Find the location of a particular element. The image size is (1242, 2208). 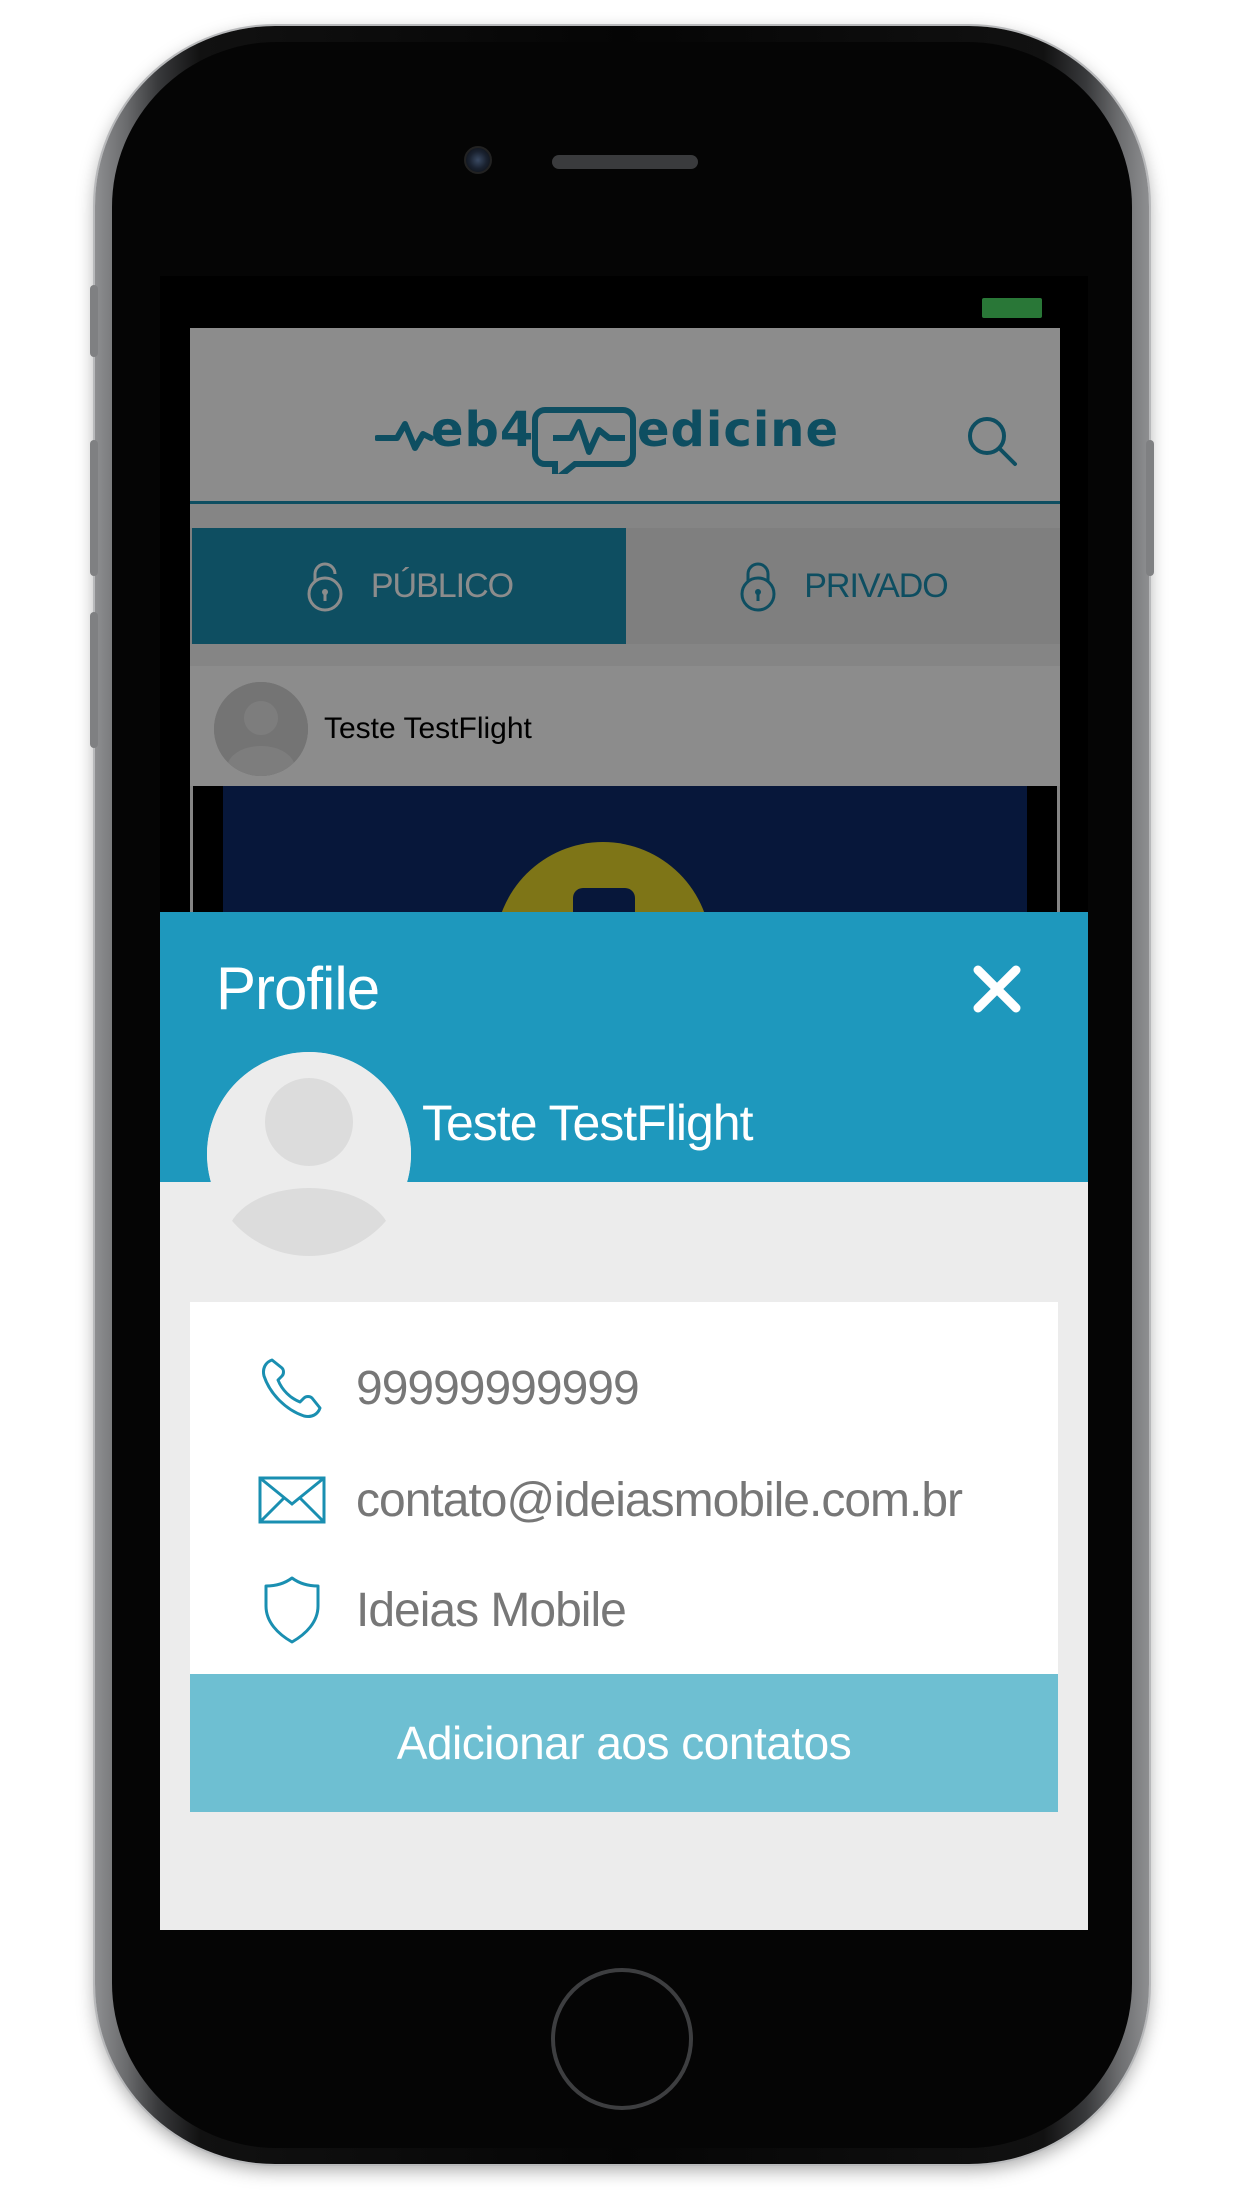

volume-up-button is located at coordinates (94, 508).